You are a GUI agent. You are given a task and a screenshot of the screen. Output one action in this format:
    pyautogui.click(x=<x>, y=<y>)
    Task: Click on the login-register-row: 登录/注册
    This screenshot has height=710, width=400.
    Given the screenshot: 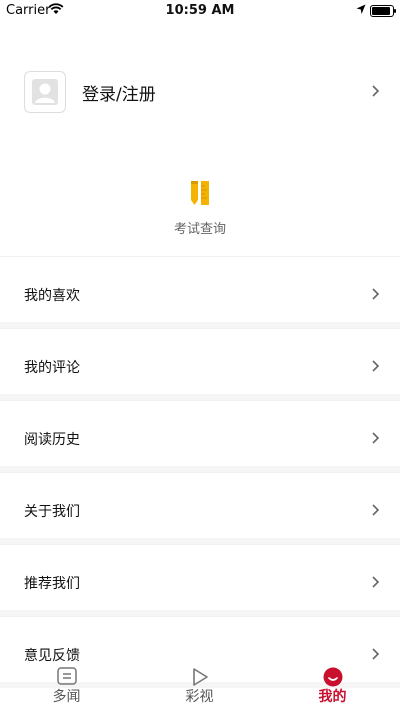 What is the action you would take?
    pyautogui.click(x=200, y=92)
    